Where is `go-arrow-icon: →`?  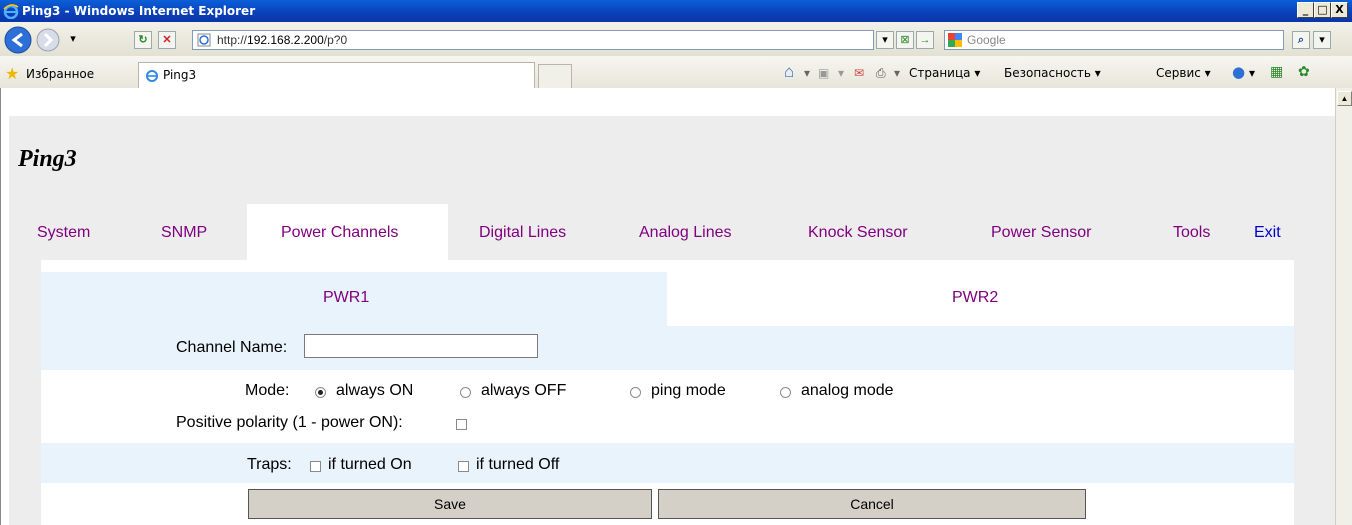 go-arrow-icon: → is located at coordinates (925, 40).